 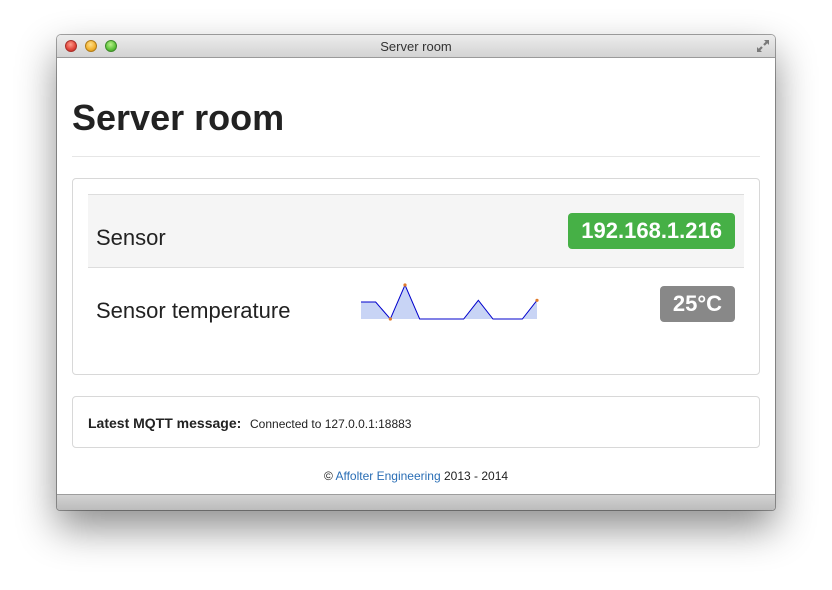 I want to click on window-title: Server room, so click(x=416, y=46).